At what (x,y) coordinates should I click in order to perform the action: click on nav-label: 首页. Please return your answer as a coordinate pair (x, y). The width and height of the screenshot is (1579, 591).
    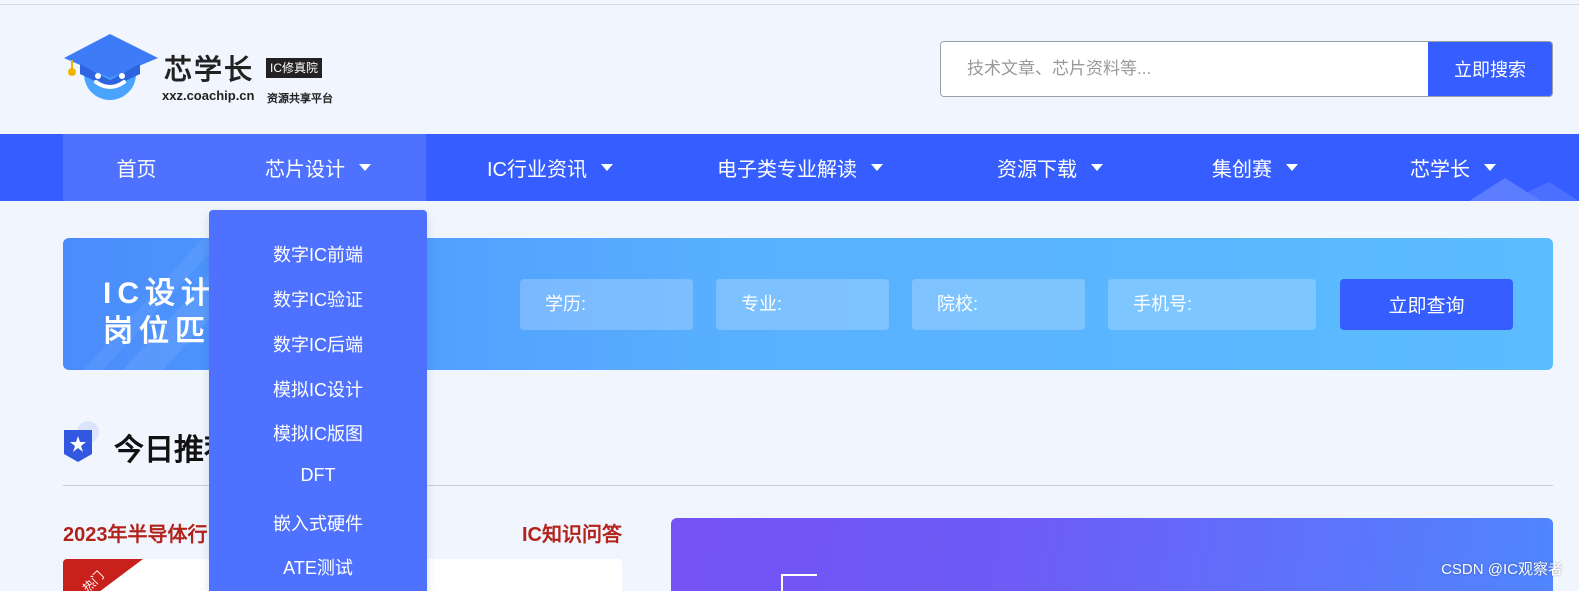
    Looking at the image, I should click on (136, 170).